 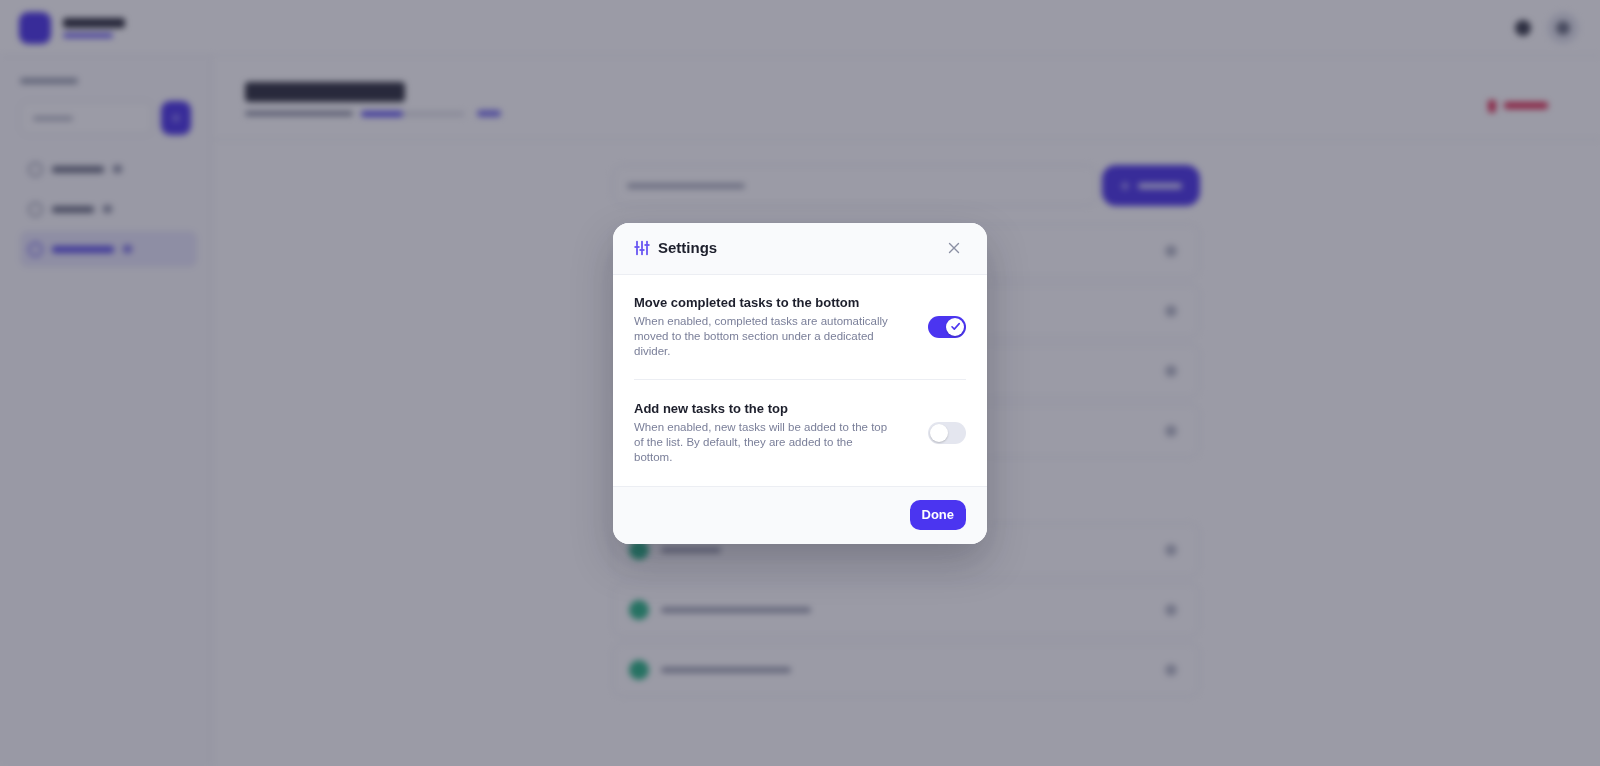 I want to click on dialog-title: Settings, so click(x=688, y=247).